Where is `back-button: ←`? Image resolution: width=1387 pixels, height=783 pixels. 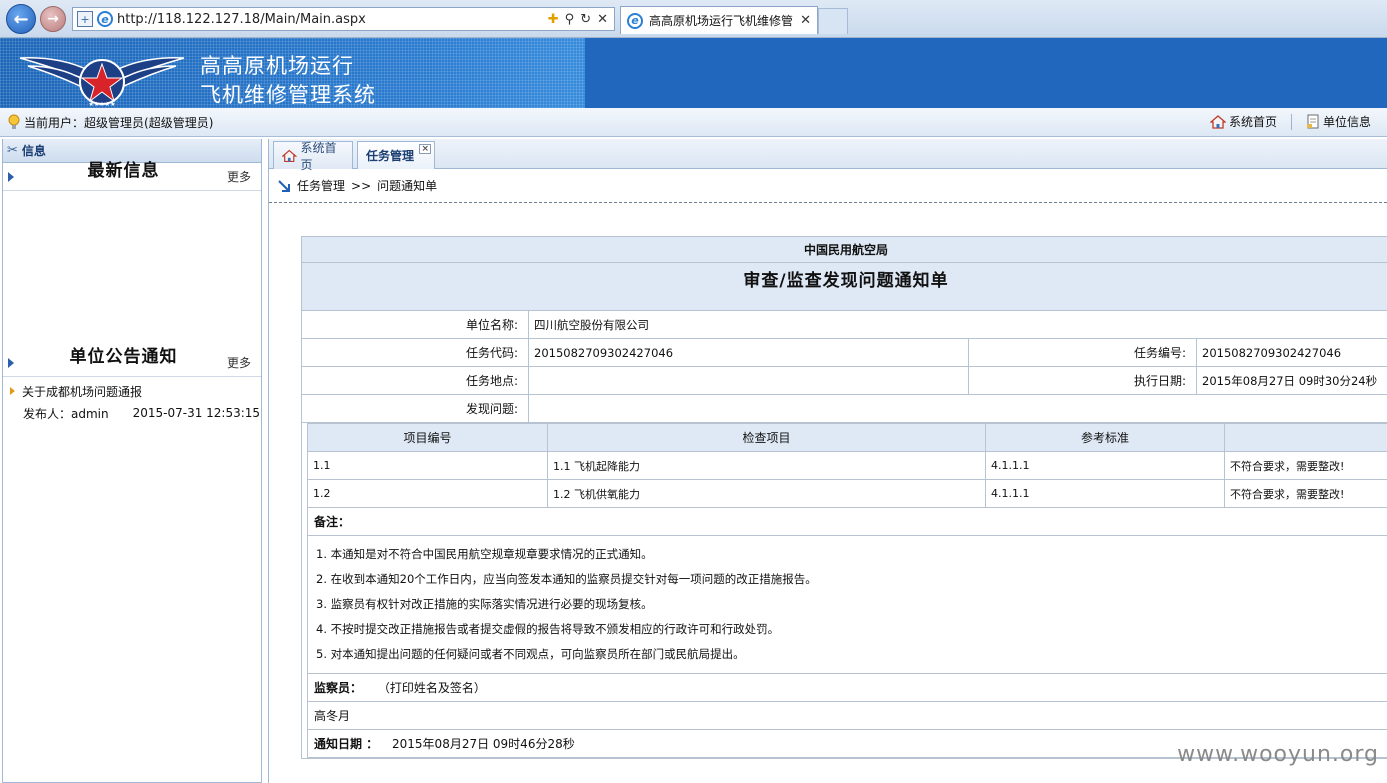 back-button: ← is located at coordinates (21, 19).